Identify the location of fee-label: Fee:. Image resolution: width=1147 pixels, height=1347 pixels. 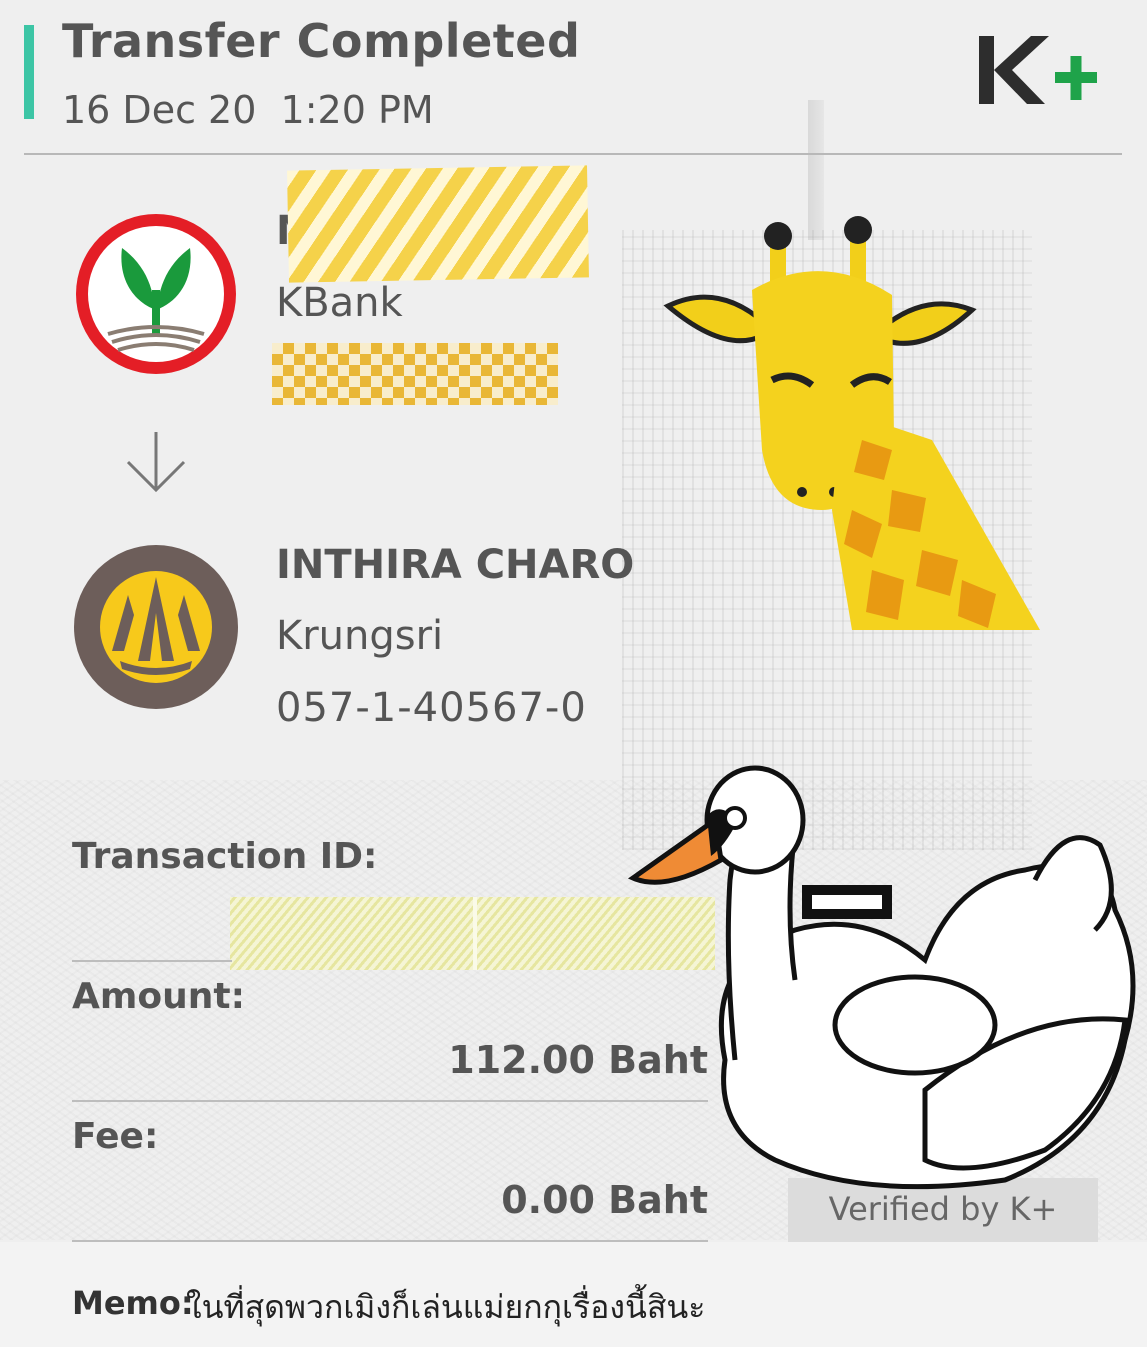
(115, 1136).